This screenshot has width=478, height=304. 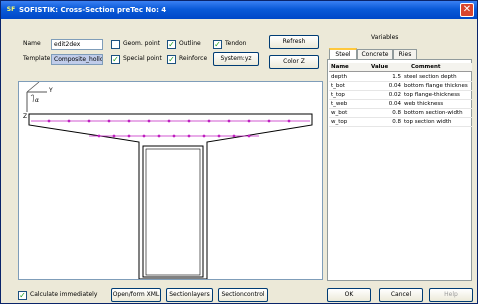 What do you see at coordinates (400, 67) in the screenshot?
I see `table-header: Name Value Comment` at bounding box center [400, 67].